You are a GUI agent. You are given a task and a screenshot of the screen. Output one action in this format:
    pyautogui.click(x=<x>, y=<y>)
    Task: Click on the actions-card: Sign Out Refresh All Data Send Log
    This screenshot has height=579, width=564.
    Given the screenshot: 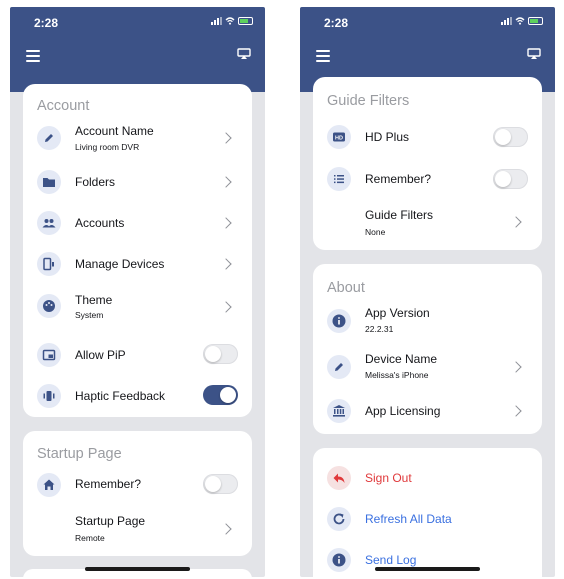 What is the action you would take?
    pyautogui.click(x=427, y=512)
    